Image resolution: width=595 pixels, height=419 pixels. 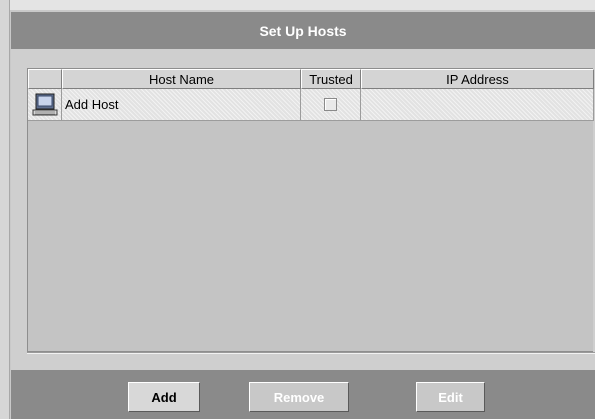 I want to click on row-host-name: Add Host, so click(x=181, y=105).